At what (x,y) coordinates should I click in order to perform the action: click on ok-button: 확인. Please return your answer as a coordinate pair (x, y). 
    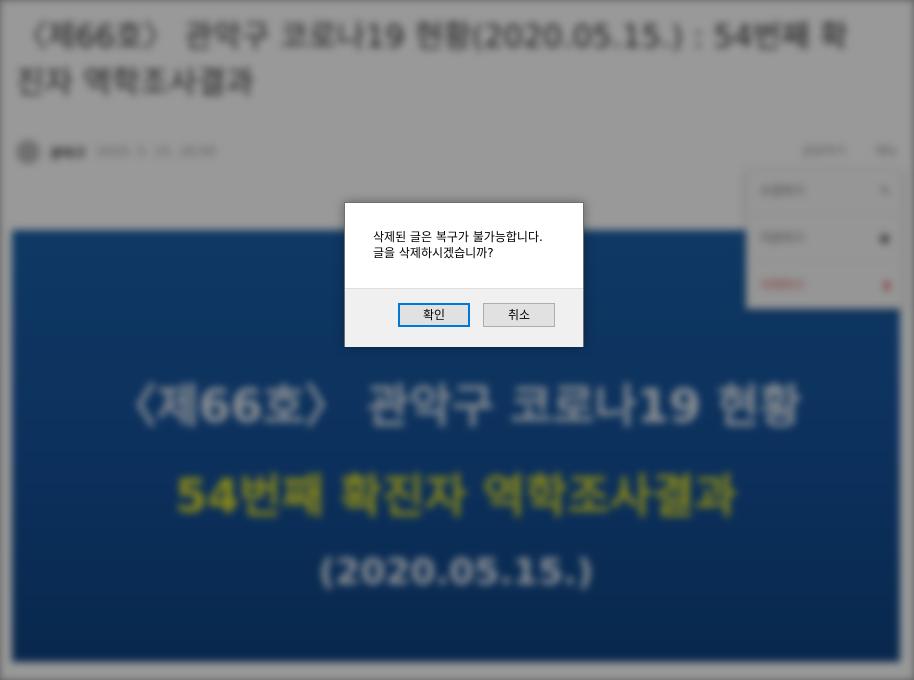
    Looking at the image, I should click on (434, 315).